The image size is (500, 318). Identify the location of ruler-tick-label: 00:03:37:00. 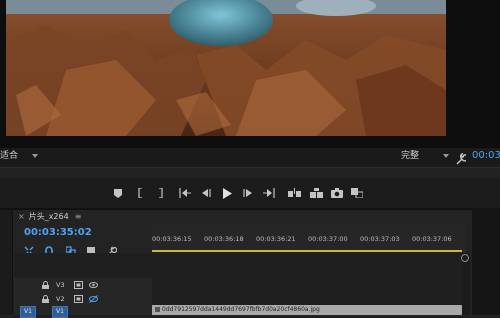
(328, 239).